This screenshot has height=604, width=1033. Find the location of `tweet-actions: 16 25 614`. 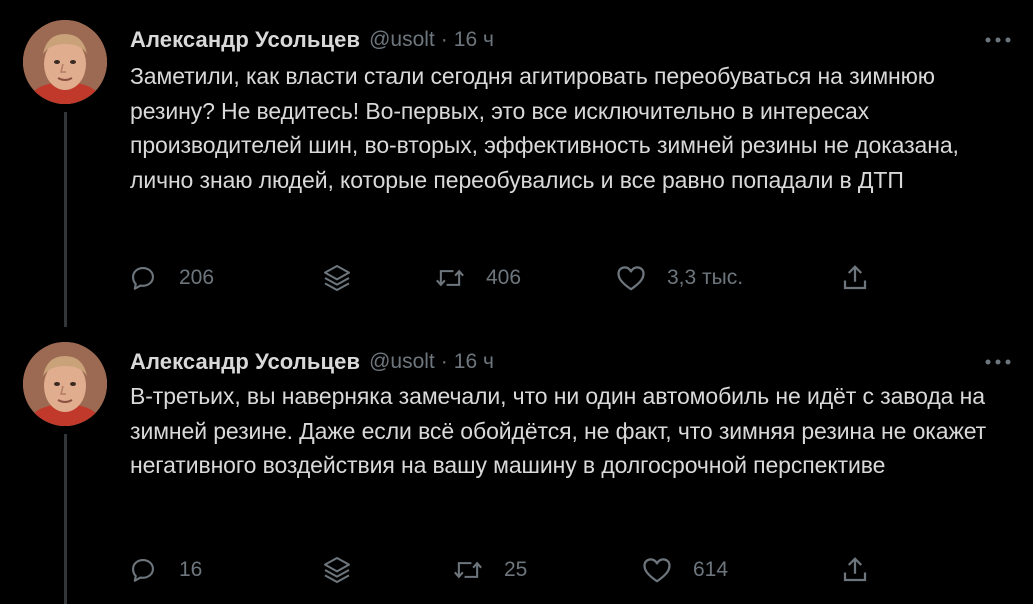

tweet-actions: 16 25 614 is located at coordinates (516, 570).